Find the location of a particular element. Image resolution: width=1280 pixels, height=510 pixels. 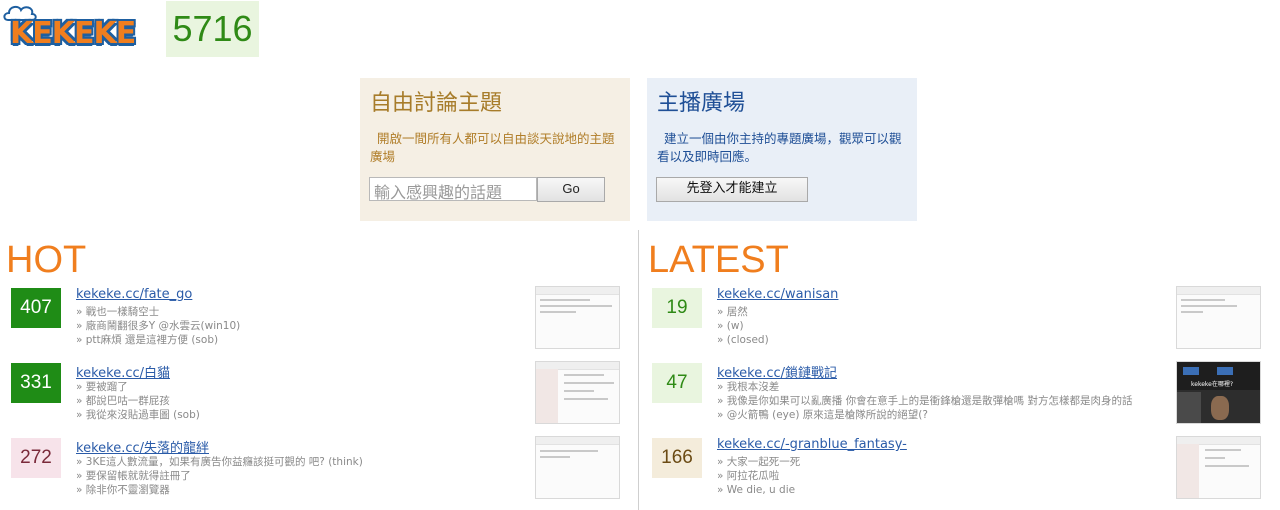

kekeke-logo: KEKEKE is located at coordinates (79, 31).